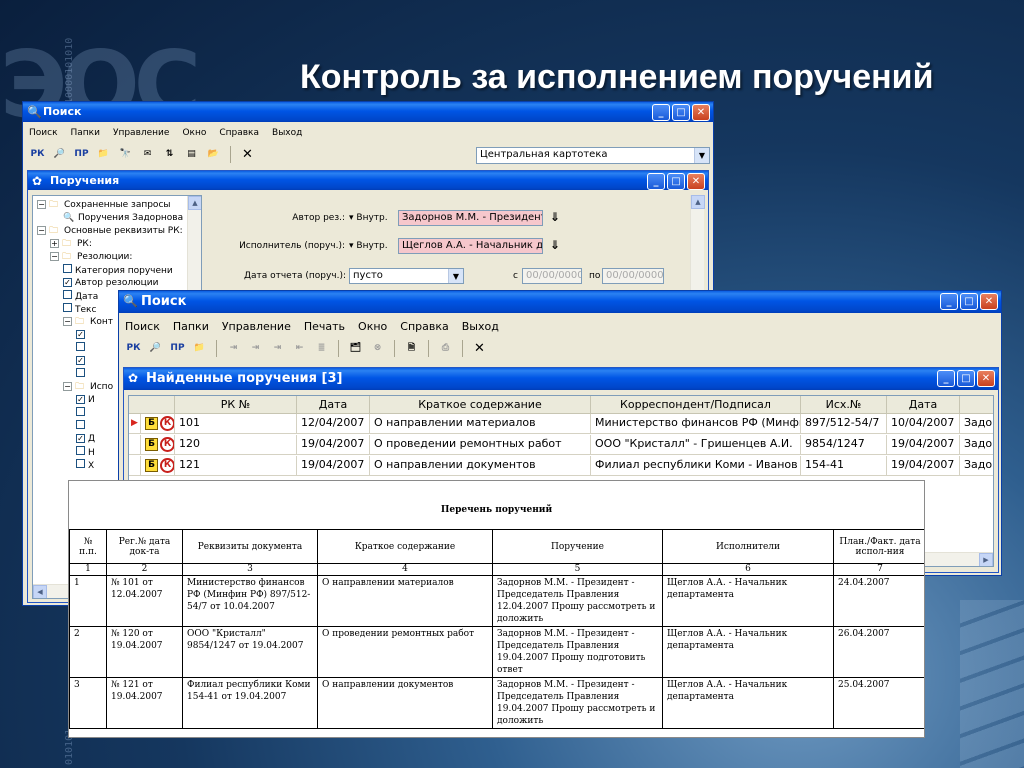  Describe the element at coordinates (117, 218) in the screenshot. I see `tree-node: 🔍 Поручения Задорнова` at that location.